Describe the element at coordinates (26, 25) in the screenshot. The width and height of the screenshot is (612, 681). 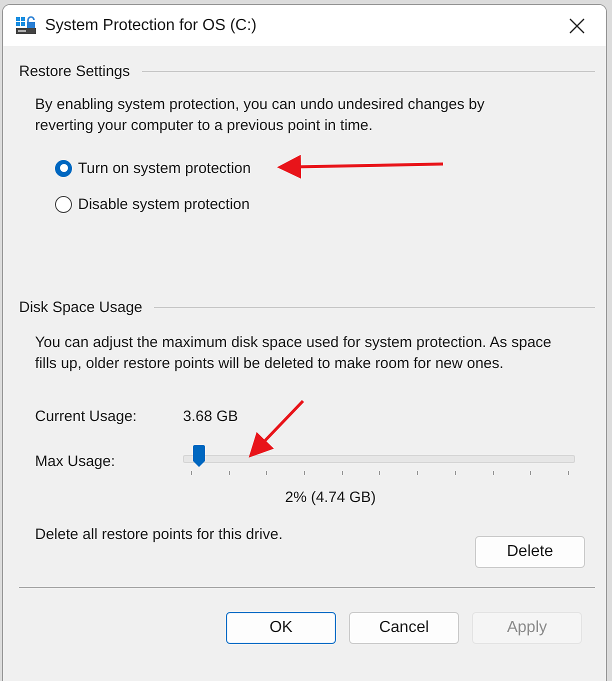
I see `drive-shield-icon` at that location.